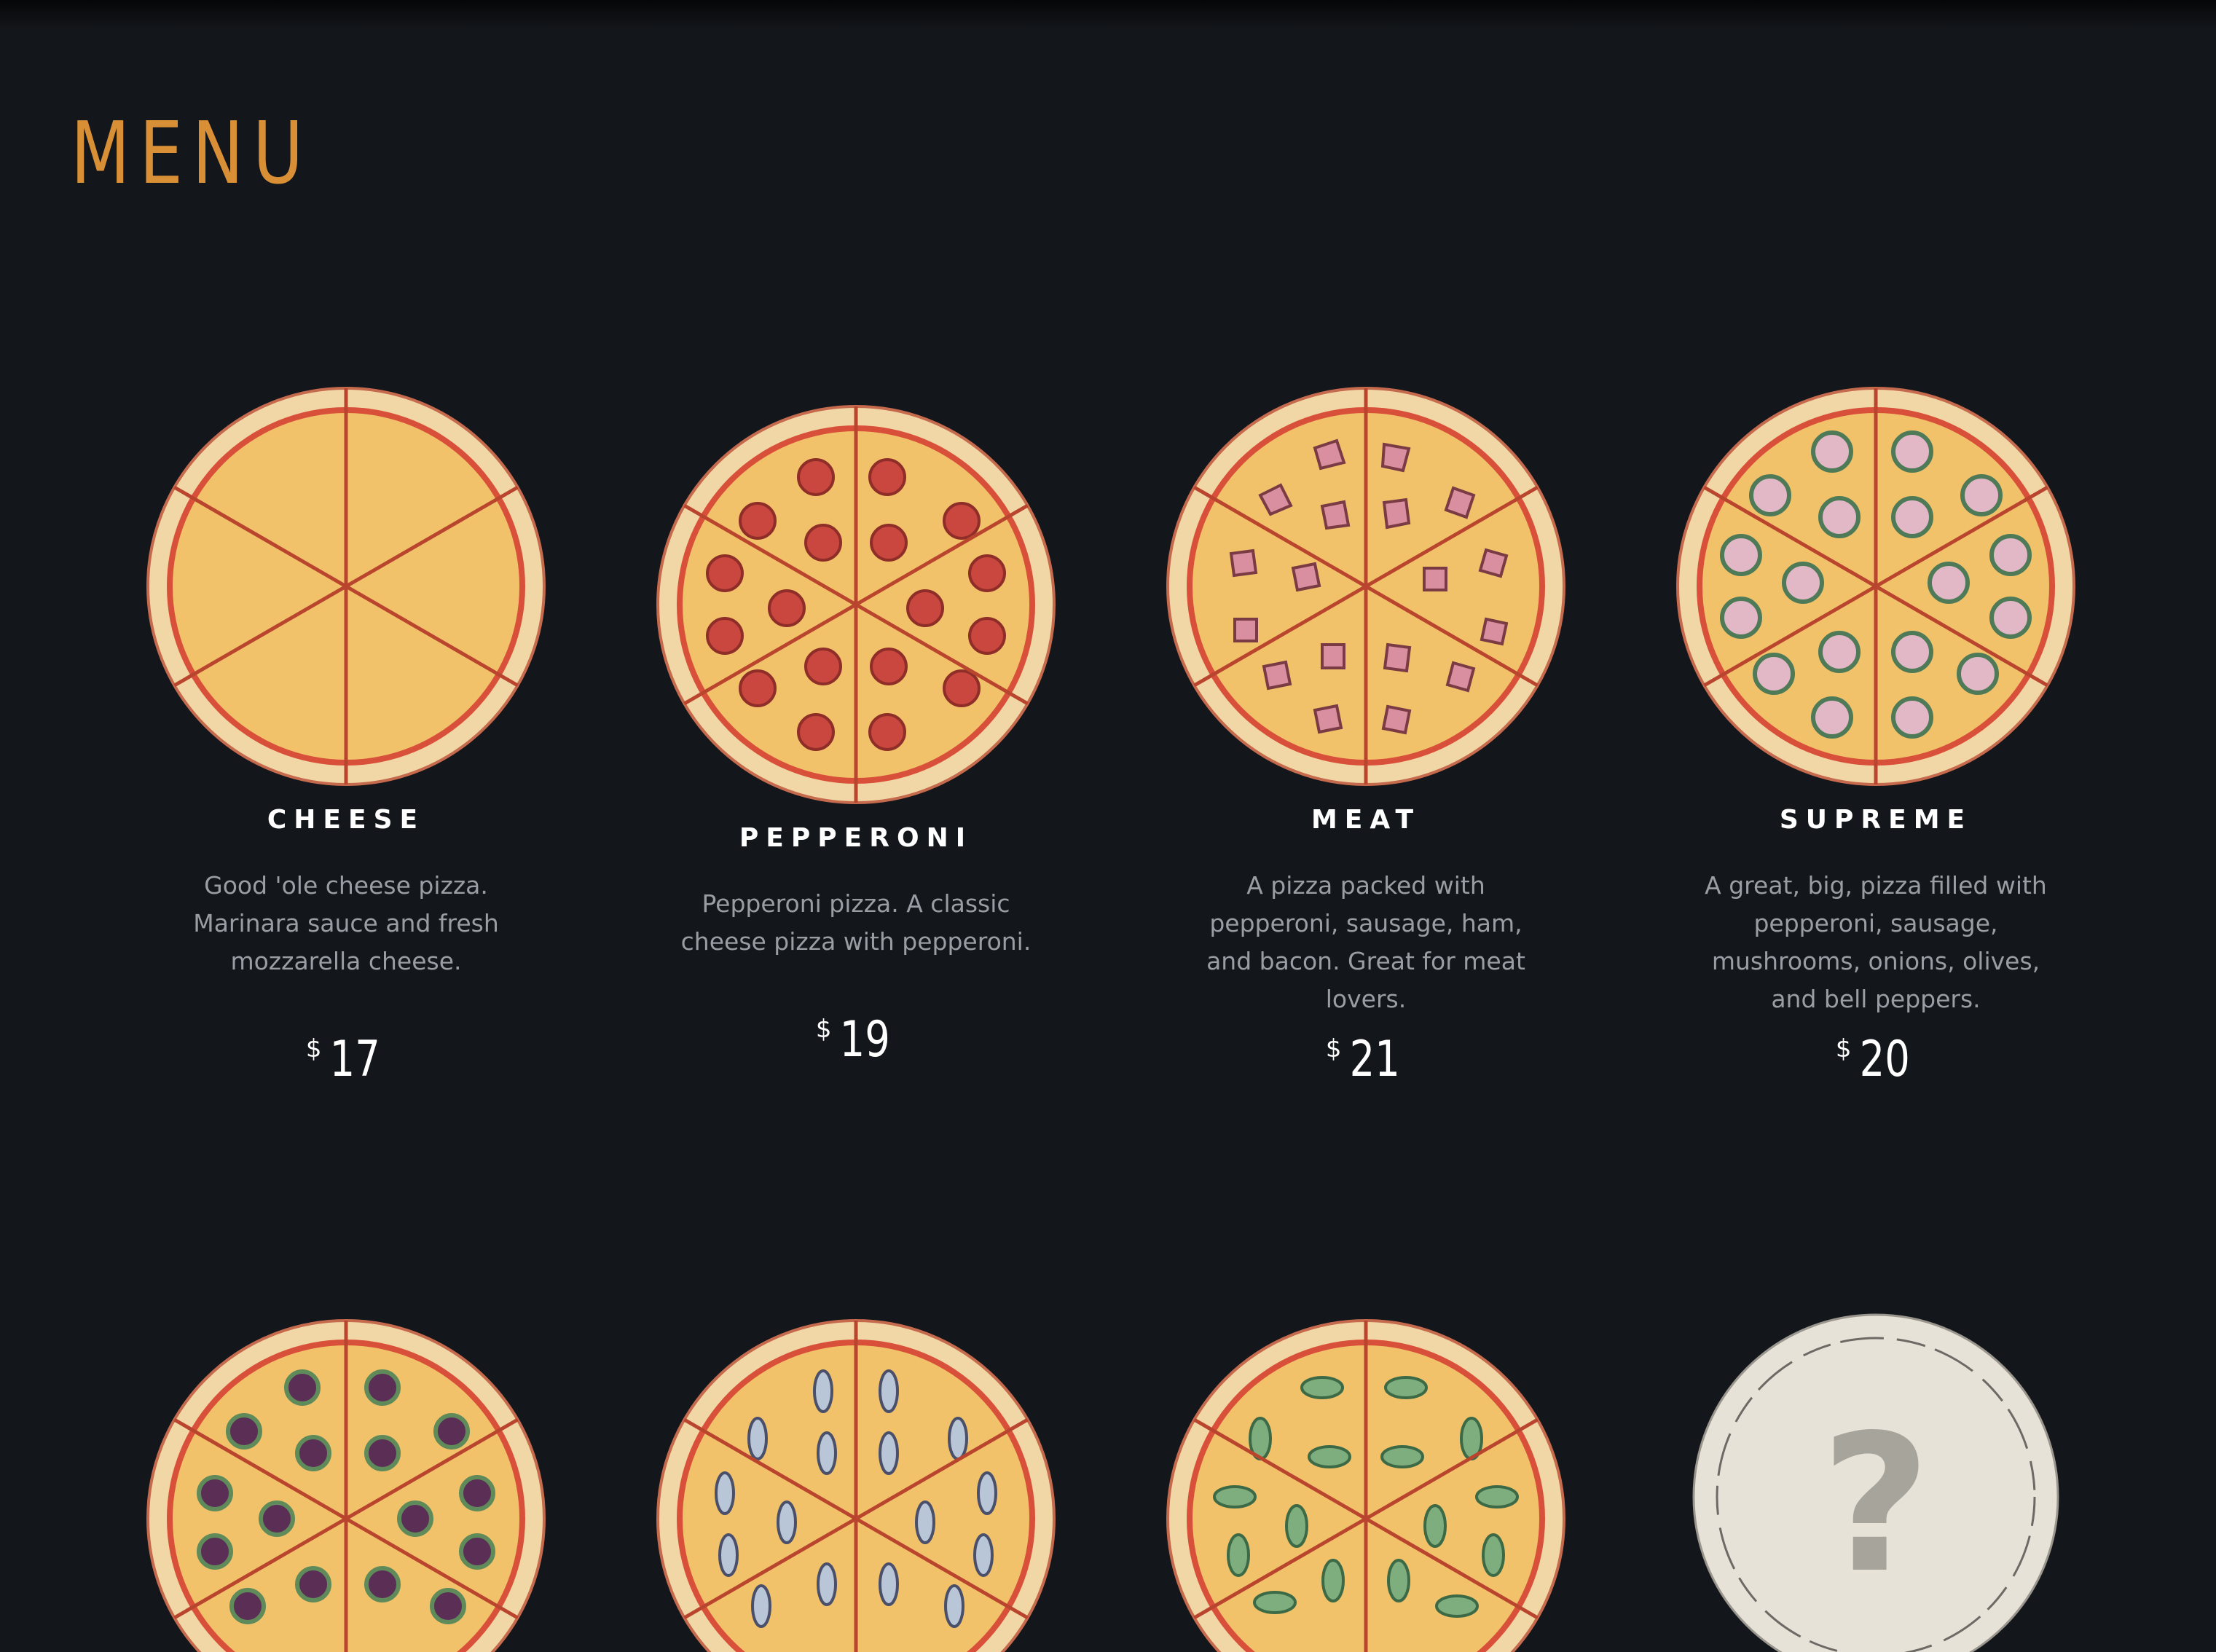 The image size is (2216, 1652). Describe the element at coordinates (192, 153) in the screenshot. I see `page-title: MENU` at that location.